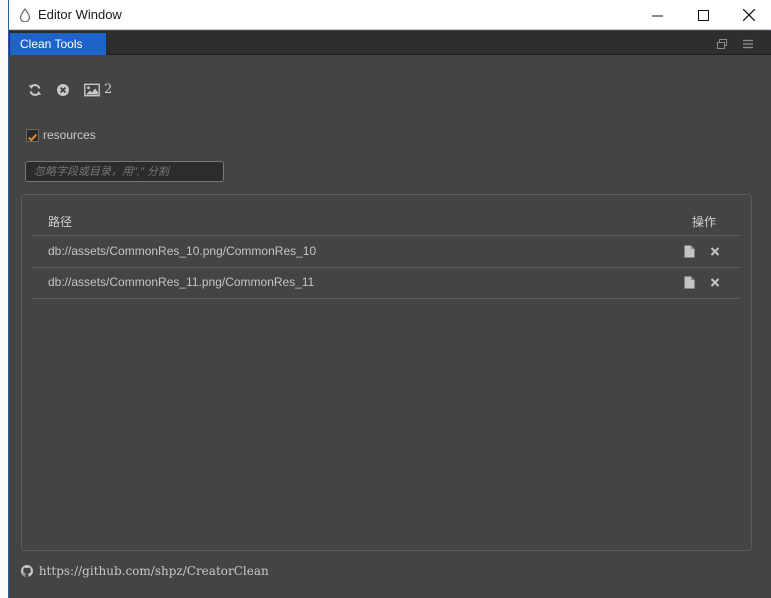 The width and height of the screenshot is (771, 598). Describe the element at coordinates (124, 171) in the screenshot. I see `ignore-input` at that location.